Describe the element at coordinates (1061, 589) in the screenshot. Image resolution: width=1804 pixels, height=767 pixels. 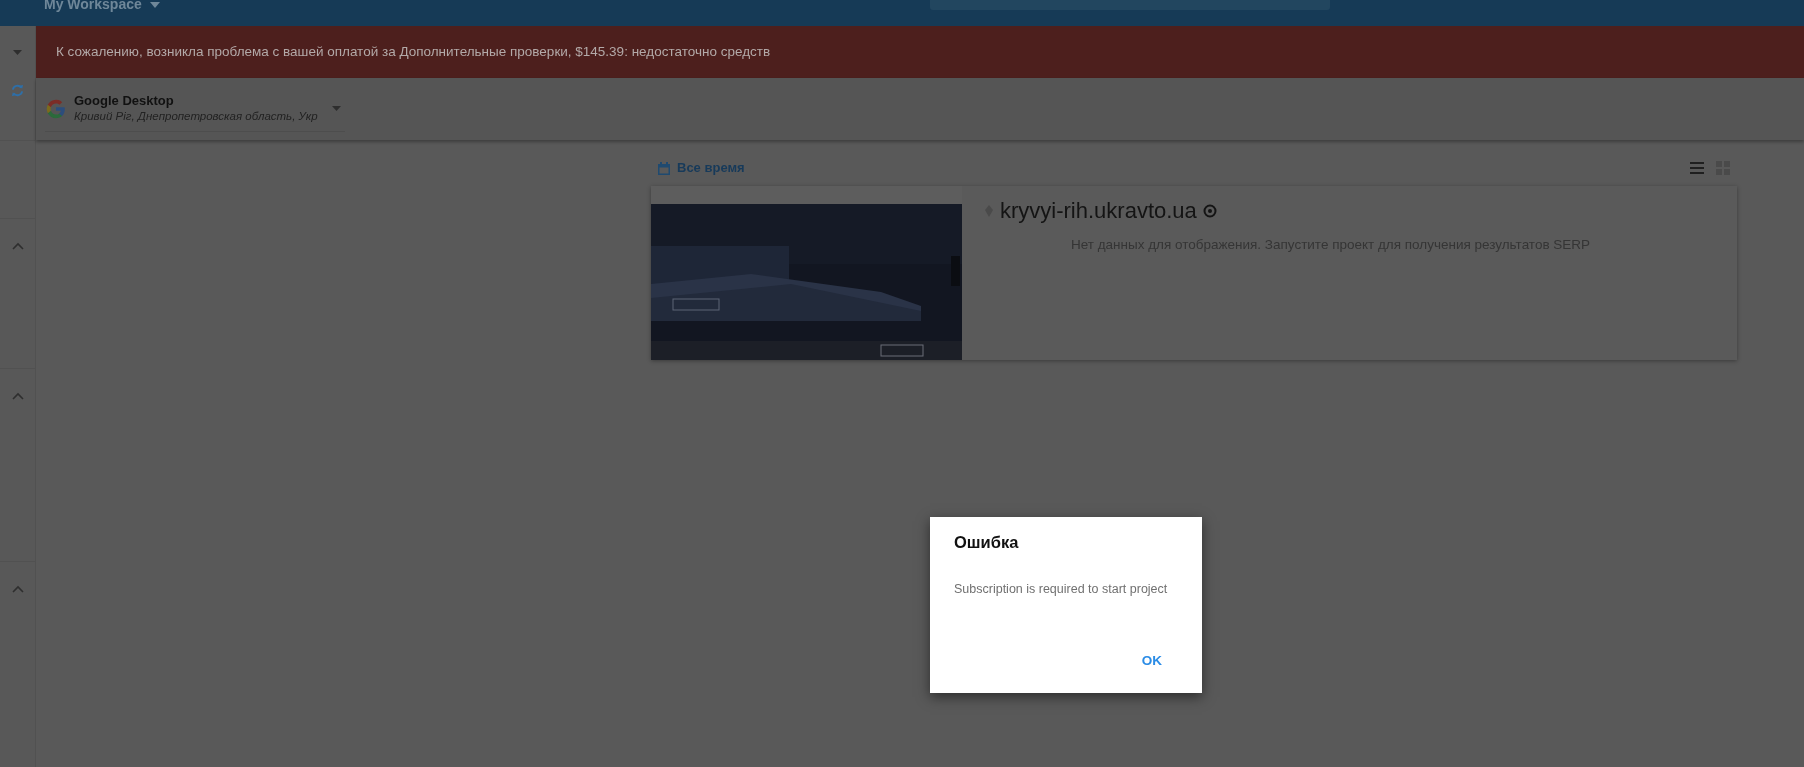
I see `dialog-message: Subscription is required to start project` at that location.